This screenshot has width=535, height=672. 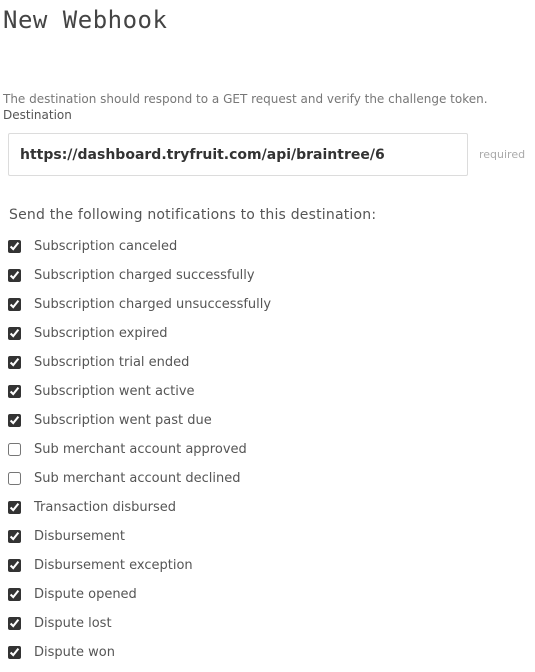 What do you see at coordinates (113, 565) in the screenshot?
I see `notification-label: Disbursement exception` at bounding box center [113, 565].